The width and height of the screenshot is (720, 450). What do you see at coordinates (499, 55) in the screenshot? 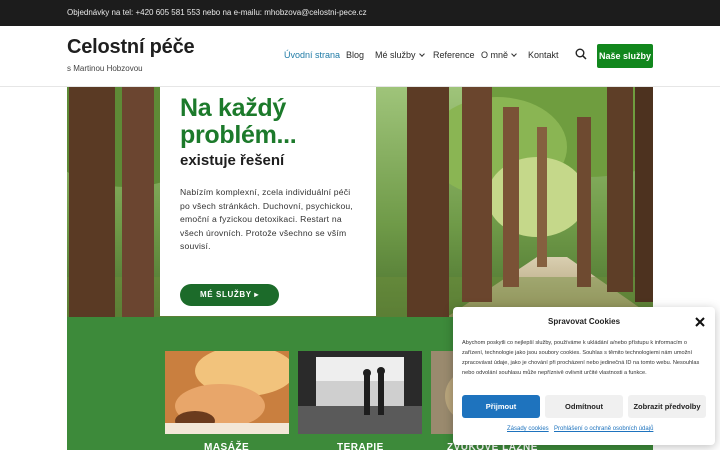
I see `nav-item-about: O mně` at bounding box center [499, 55].